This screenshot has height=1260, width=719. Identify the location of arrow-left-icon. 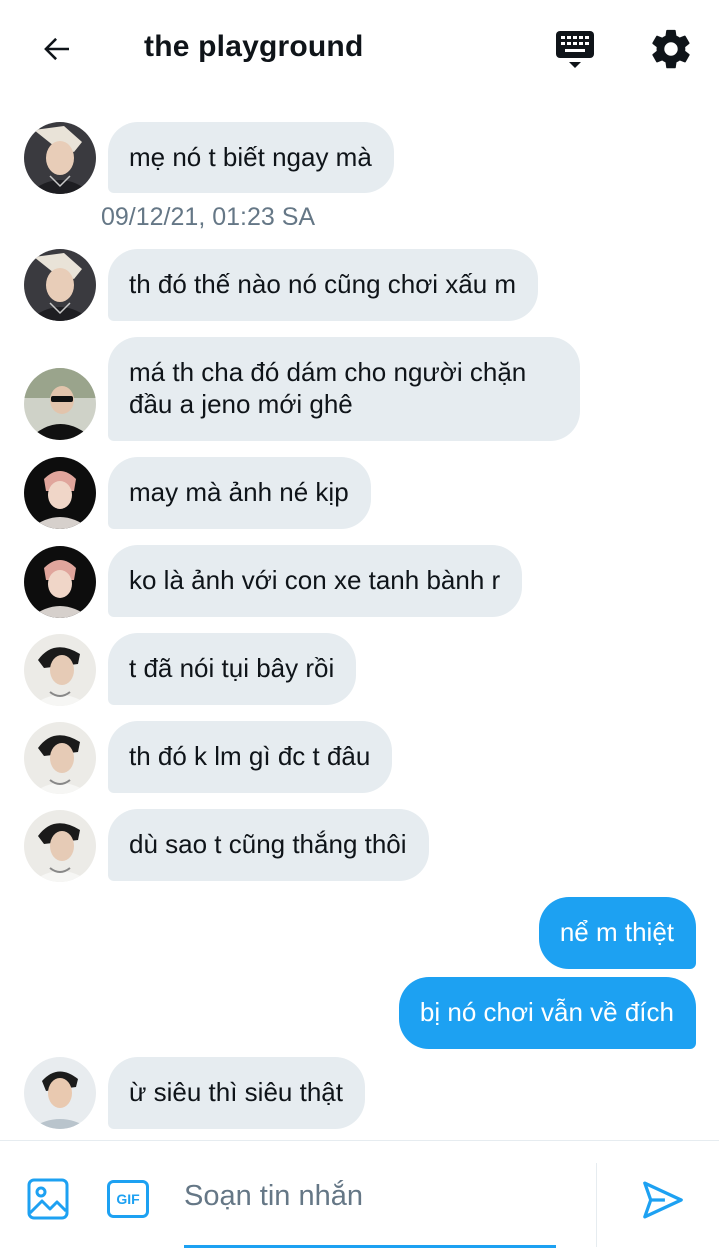
(56, 49).